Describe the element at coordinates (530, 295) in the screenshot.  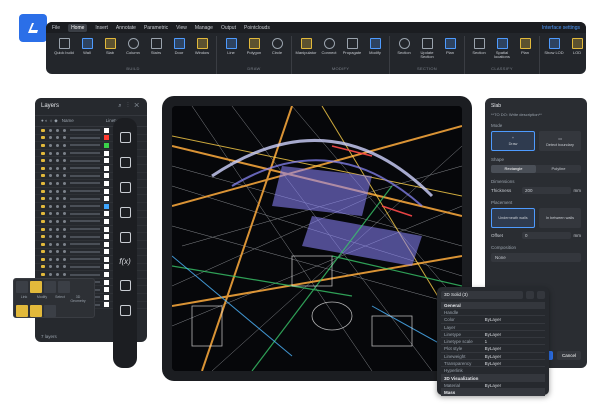
I see `quick-select-icon` at that location.